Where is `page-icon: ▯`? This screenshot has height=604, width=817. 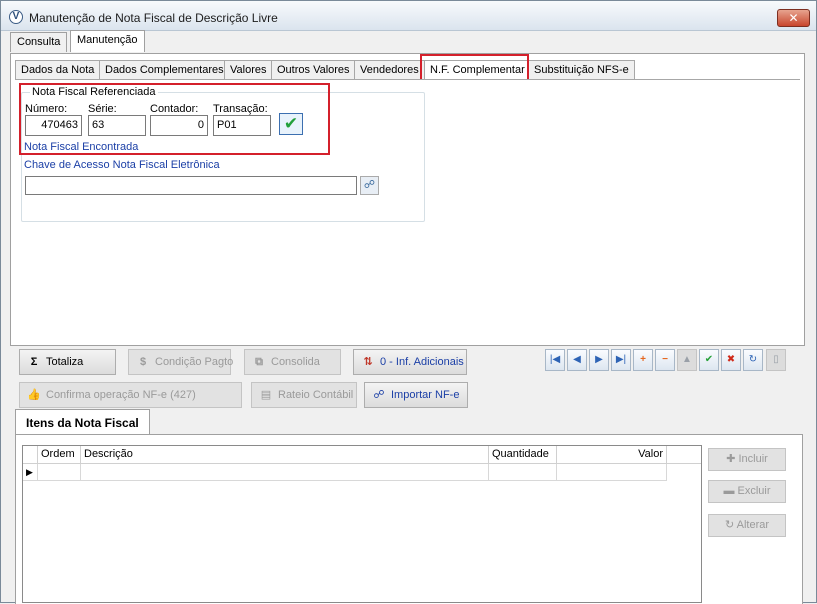
page-icon: ▯ is located at coordinates (776, 359).